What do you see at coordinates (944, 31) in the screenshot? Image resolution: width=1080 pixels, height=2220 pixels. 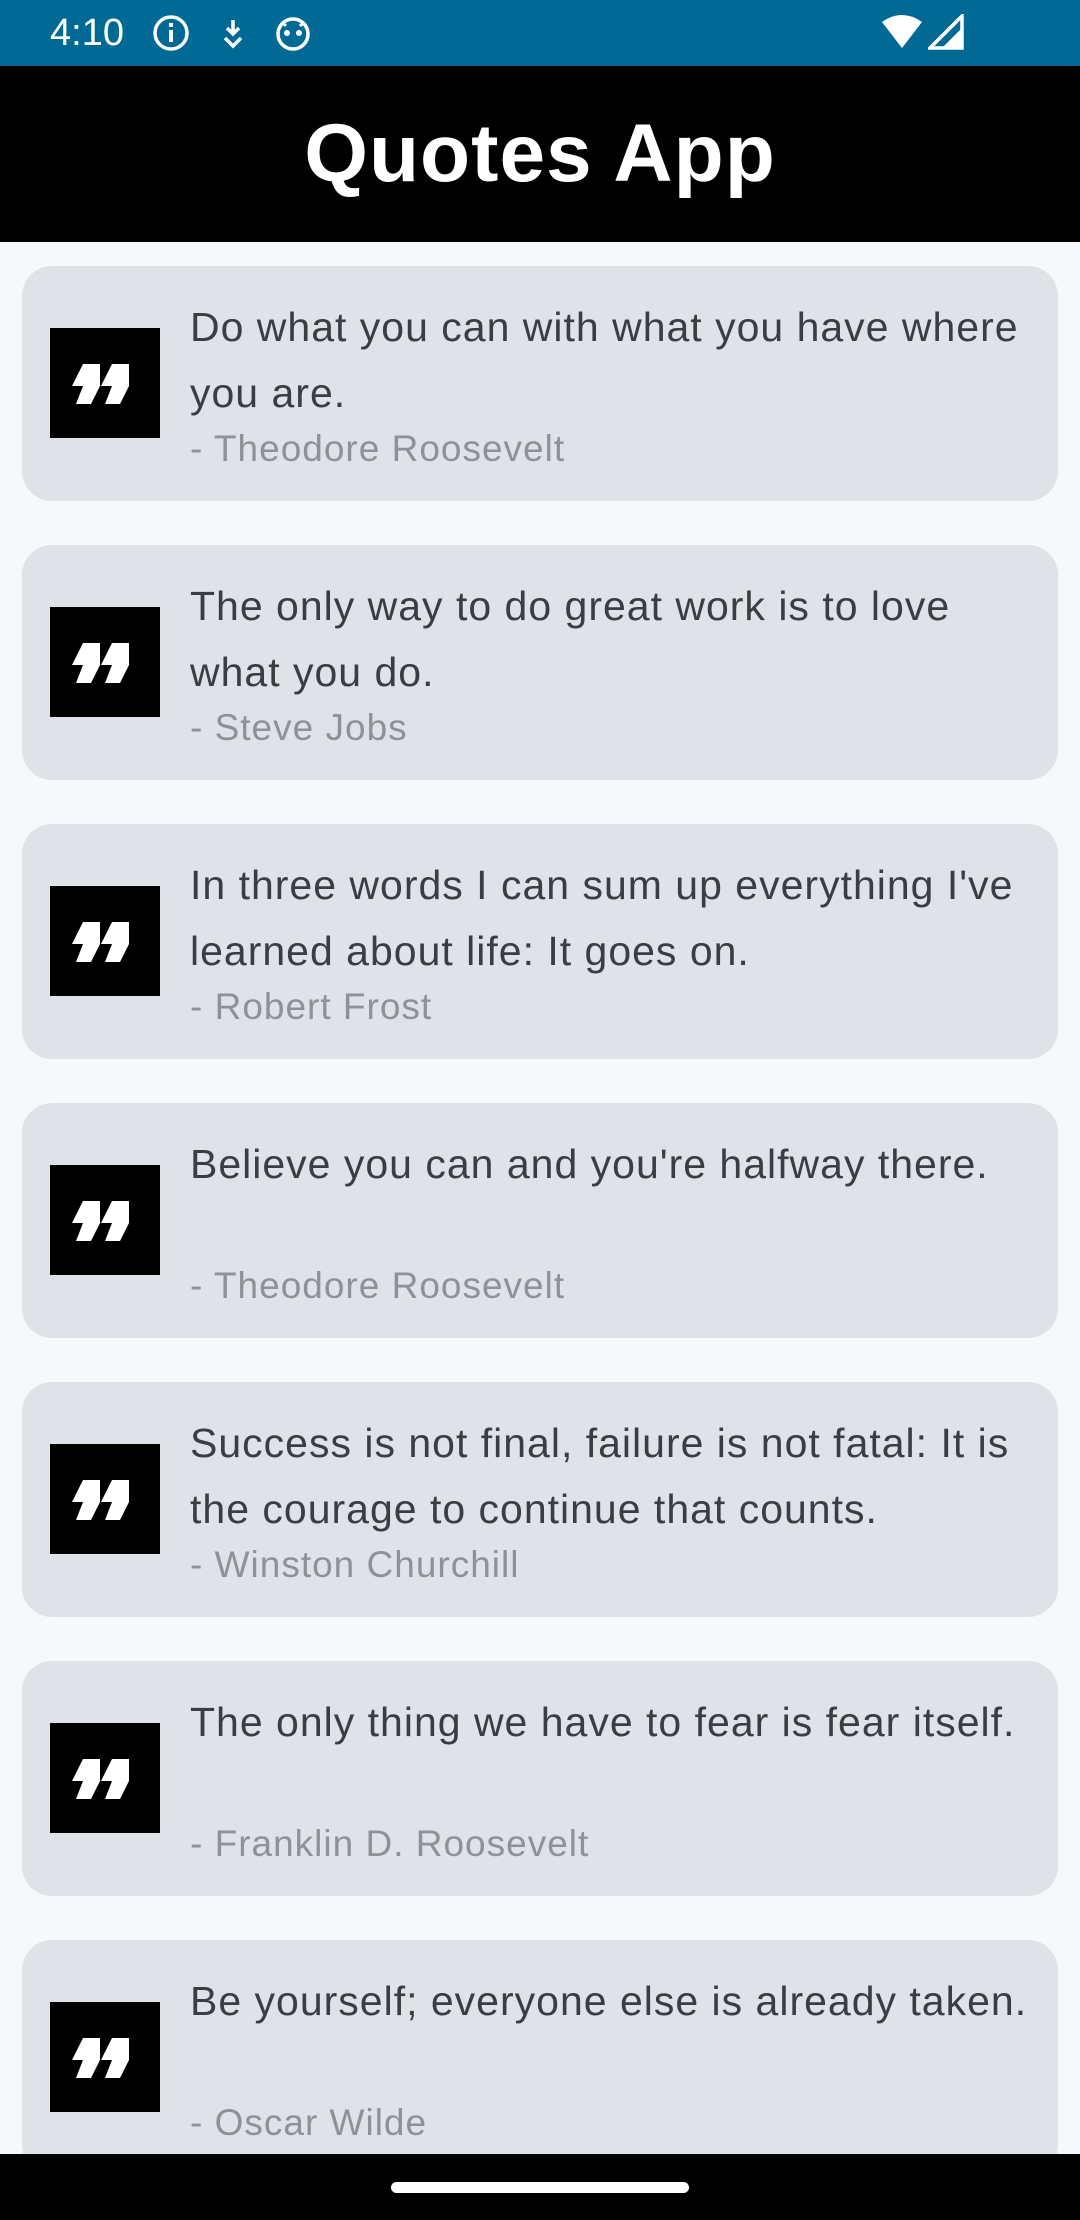 I see `signal-icon` at bounding box center [944, 31].